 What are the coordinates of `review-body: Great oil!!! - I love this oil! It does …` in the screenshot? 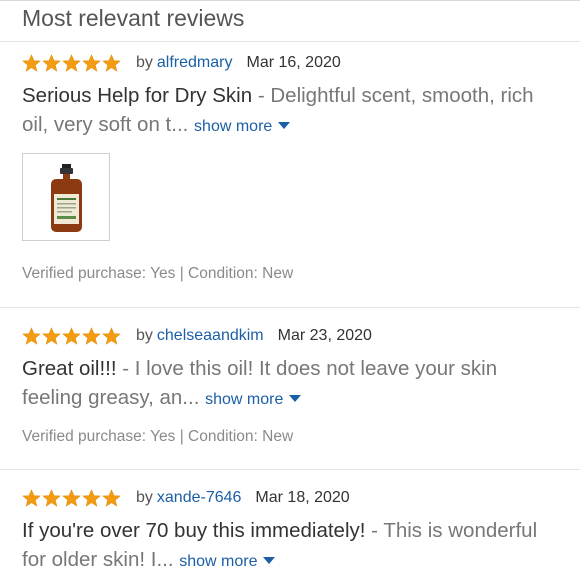 It's located at (292, 384).